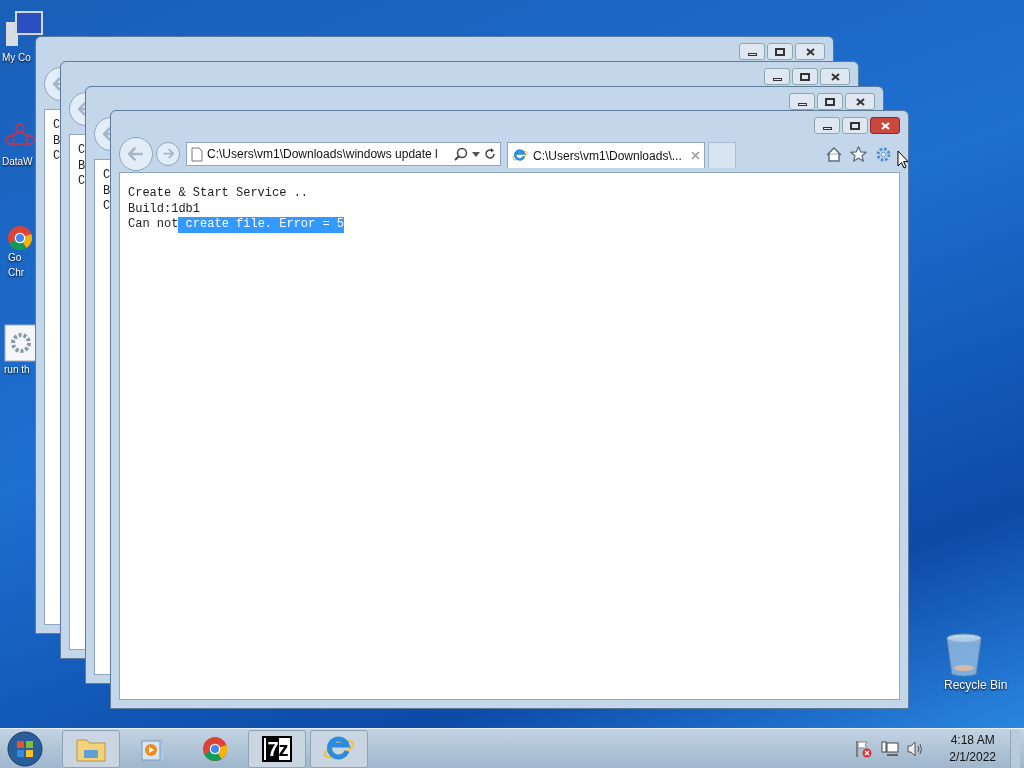  I want to click on recycle-bin-icon, so click(964, 655).